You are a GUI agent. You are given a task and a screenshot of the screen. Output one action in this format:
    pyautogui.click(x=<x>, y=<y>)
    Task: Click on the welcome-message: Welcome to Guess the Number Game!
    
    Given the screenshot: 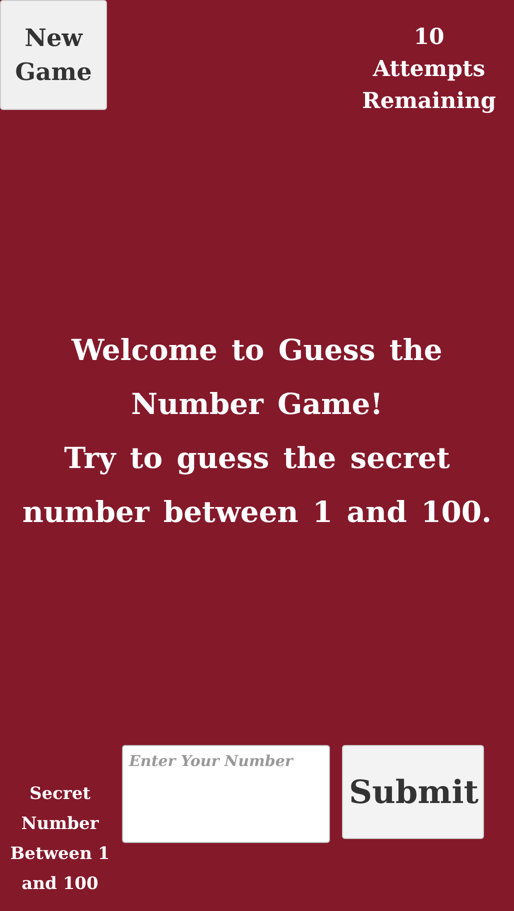 What is the action you would take?
    pyautogui.click(x=257, y=378)
    